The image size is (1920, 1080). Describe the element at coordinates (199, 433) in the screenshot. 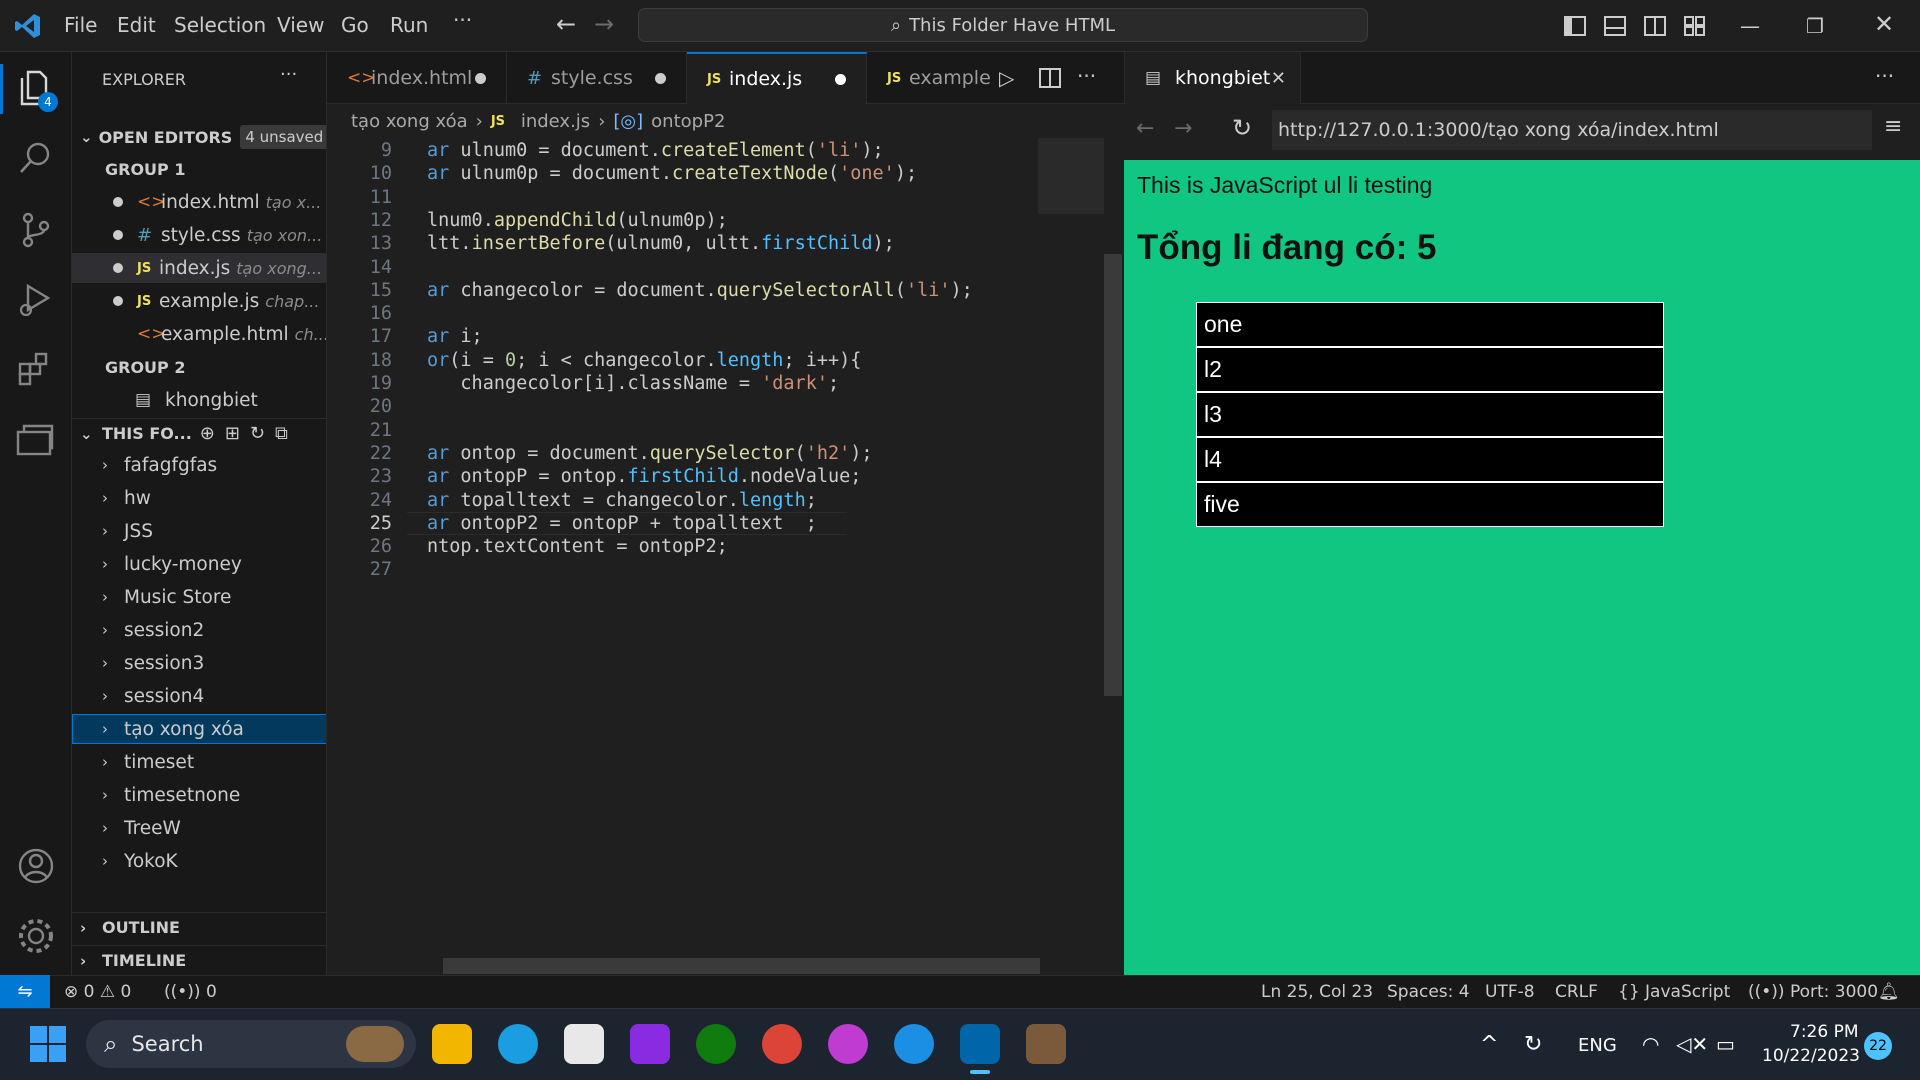

I see `folder-header: ⌄ THIS FO... ⊕⊞↻⧉` at that location.